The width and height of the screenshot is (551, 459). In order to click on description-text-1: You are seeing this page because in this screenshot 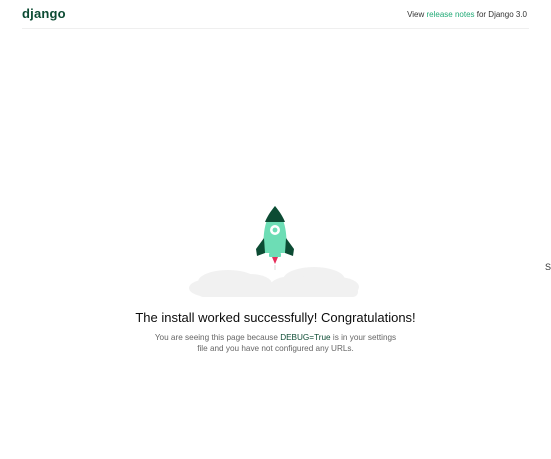, I will do `click(217, 338)`.